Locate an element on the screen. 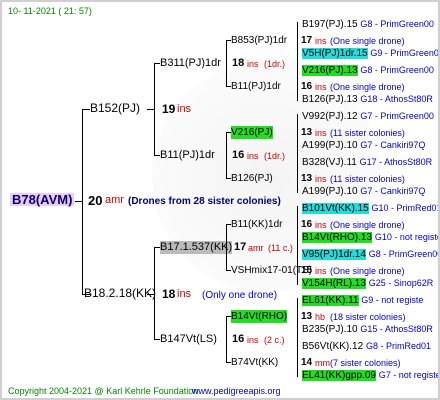 The height and width of the screenshot is (400, 440). queen-b74vt: B74Vt(KK) is located at coordinates (254, 362).